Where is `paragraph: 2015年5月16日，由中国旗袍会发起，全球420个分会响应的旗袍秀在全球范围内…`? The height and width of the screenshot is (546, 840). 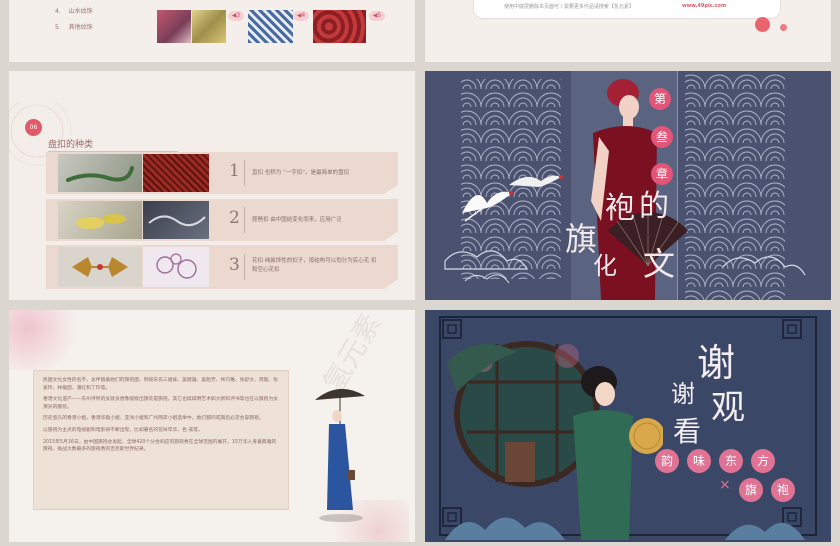
paragraph: 2015年5月16日，由中国旗袍会发起，全球420个分会响应的旗袍秀在全球范围内… is located at coordinates (160, 446).